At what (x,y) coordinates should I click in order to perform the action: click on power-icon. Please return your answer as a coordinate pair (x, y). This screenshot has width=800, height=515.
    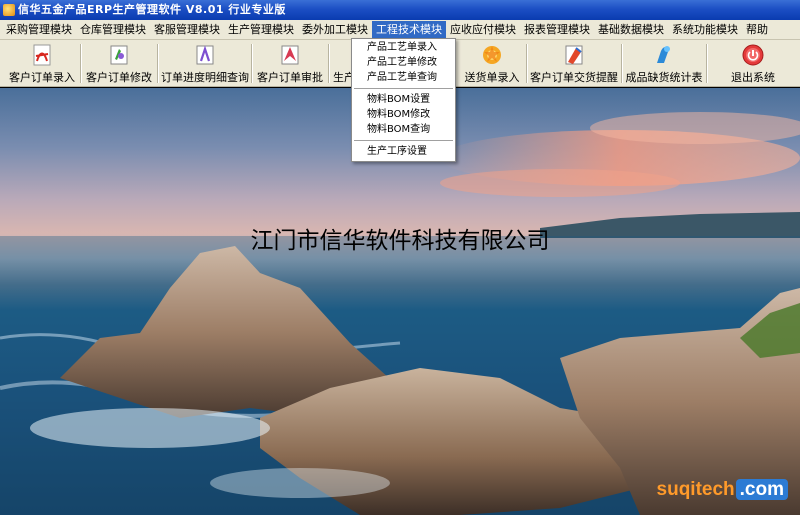
    Looking at the image, I should click on (753, 55).